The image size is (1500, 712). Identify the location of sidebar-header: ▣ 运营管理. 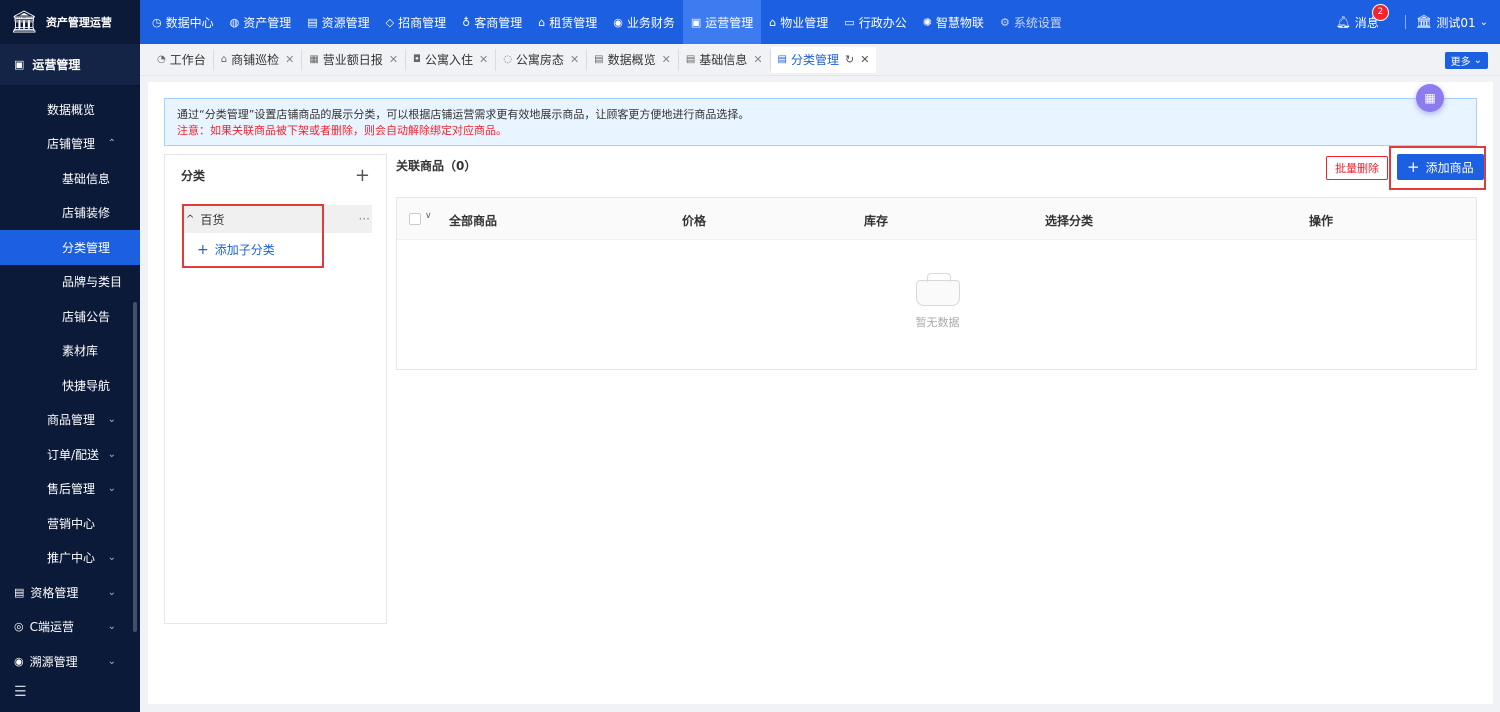
(70, 65).